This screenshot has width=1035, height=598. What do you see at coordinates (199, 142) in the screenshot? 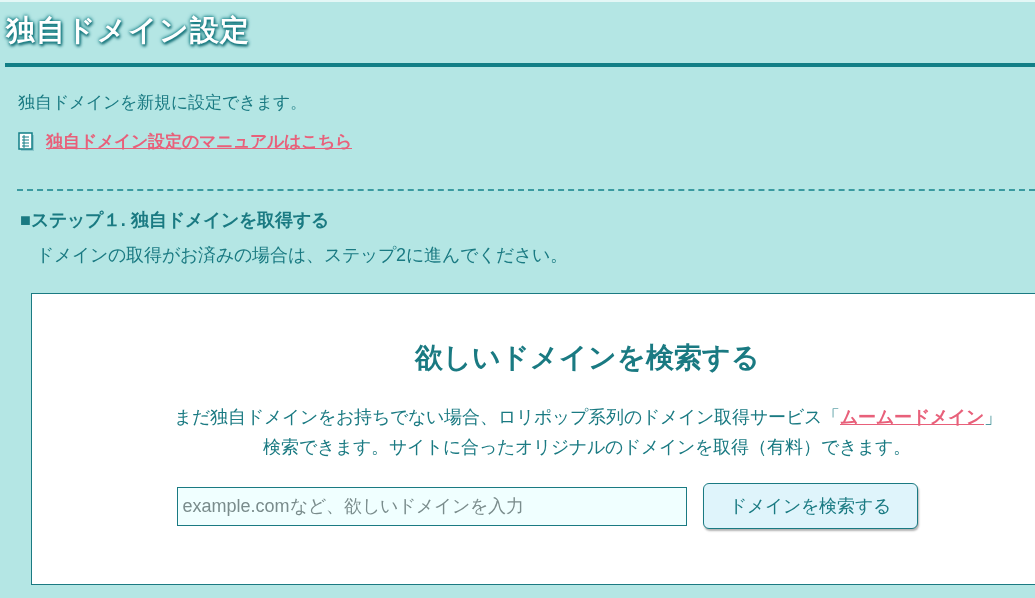
I see `manual-link: 独自ドメイン設定のマニュアルはこちら` at bounding box center [199, 142].